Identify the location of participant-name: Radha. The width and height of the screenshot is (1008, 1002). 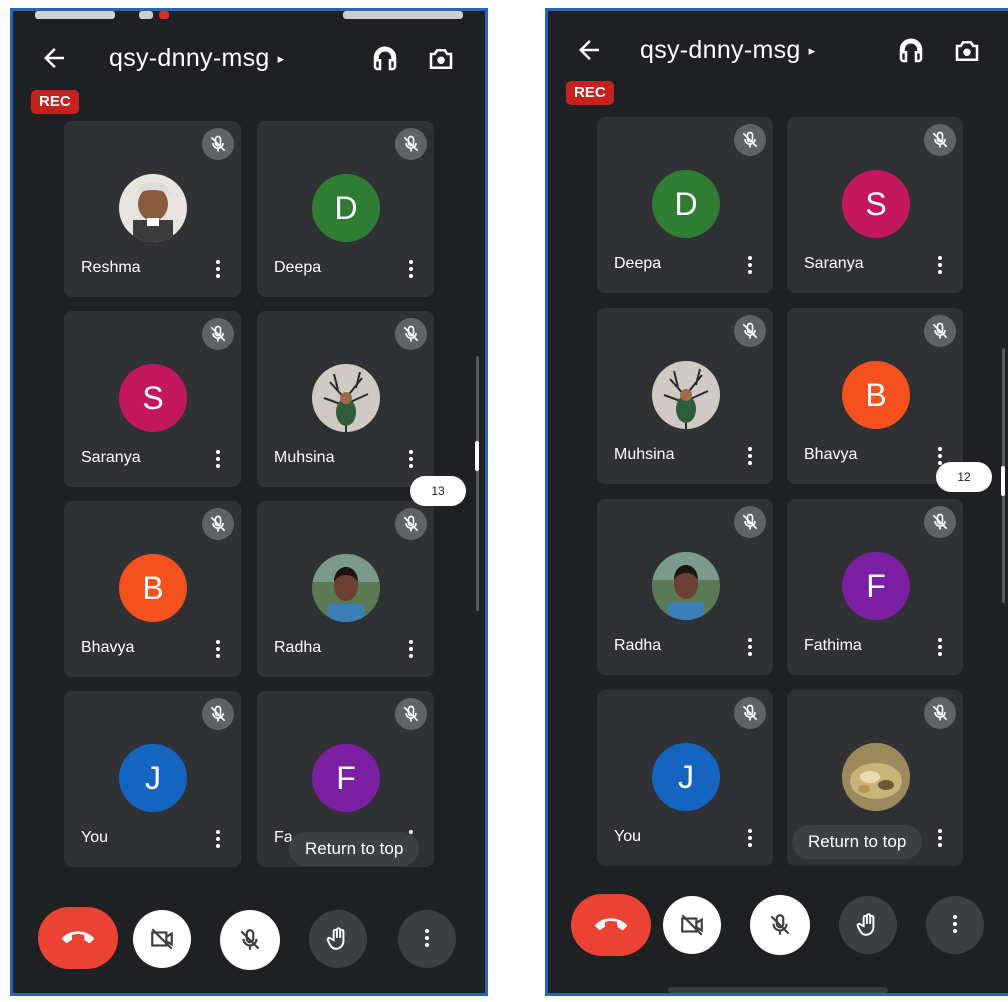
(298, 647).